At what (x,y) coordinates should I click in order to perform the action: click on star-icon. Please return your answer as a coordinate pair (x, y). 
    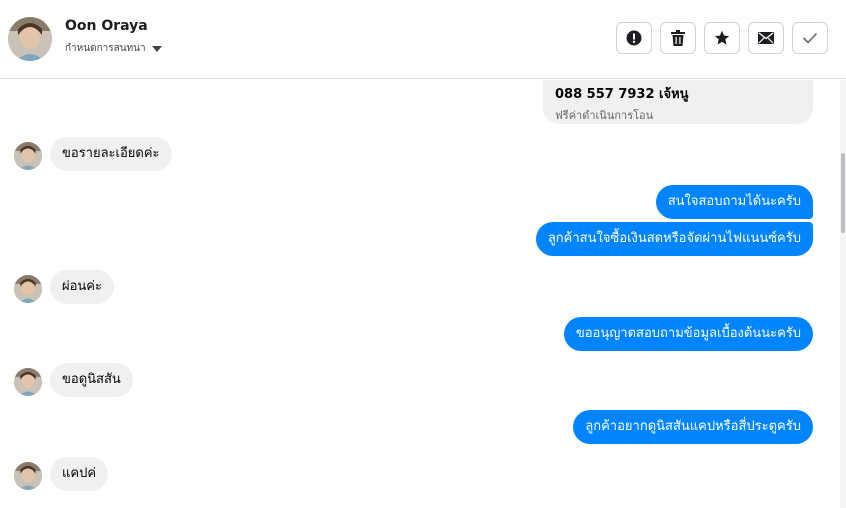
    Looking at the image, I should click on (722, 37).